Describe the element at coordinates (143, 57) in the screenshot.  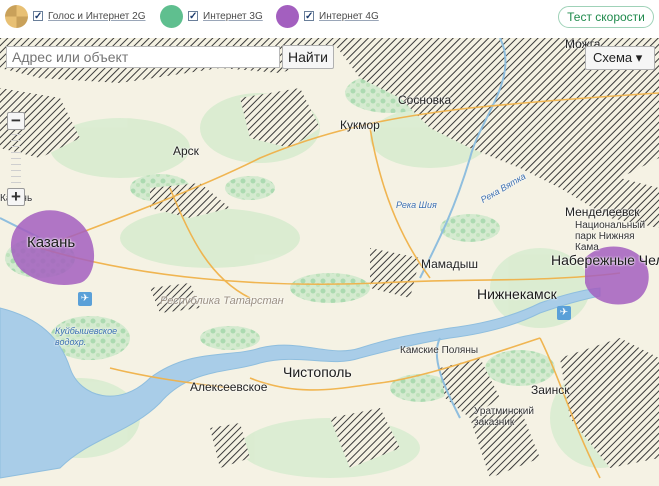
I see `search-input` at that location.